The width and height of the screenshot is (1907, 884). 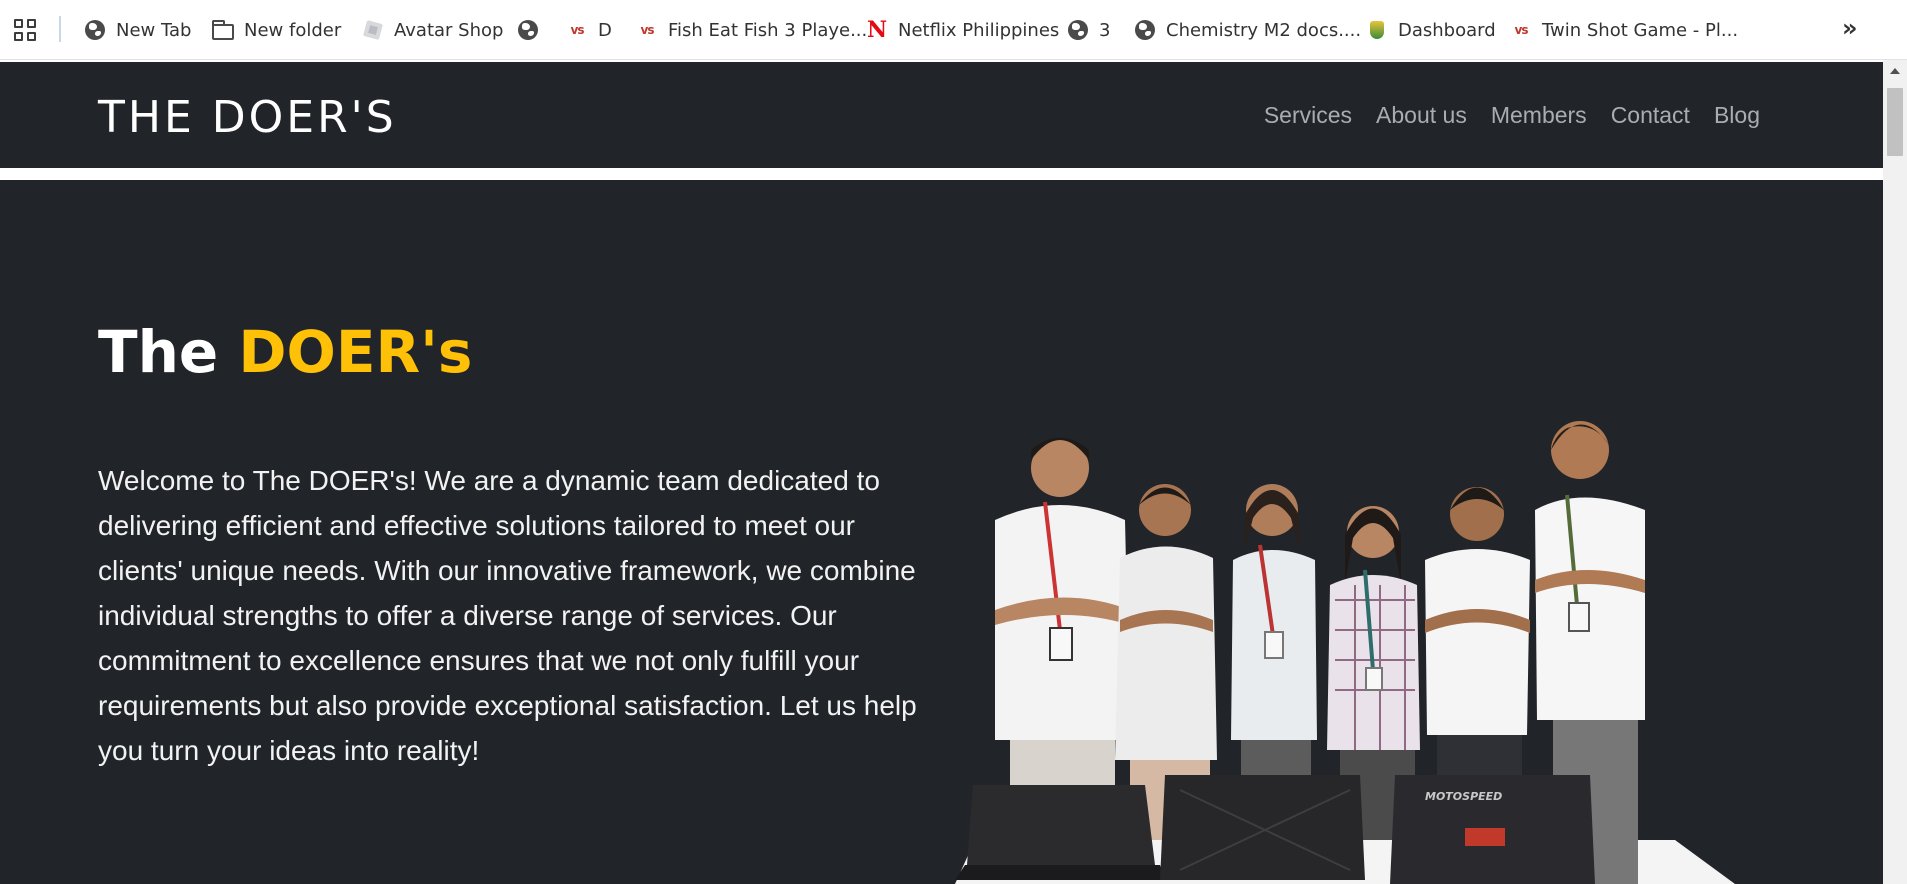 I want to click on apps-grid-icon, so click(x=25, y=30).